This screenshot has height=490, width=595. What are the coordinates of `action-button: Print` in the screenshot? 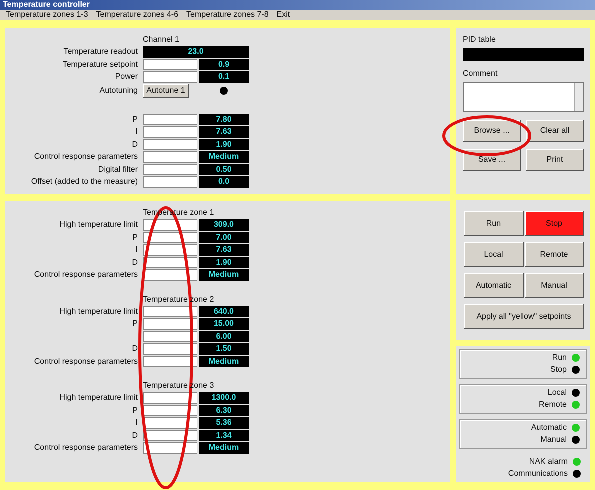 It's located at (555, 160).